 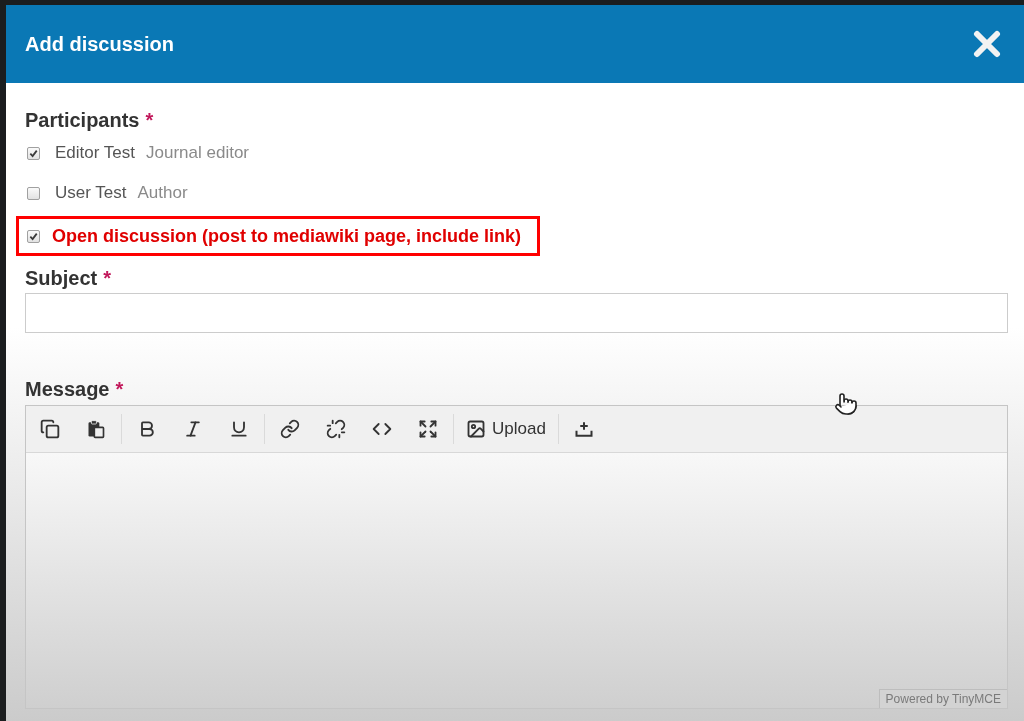 What do you see at coordinates (583, 429) in the screenshot?
I see `tray-plus-icon` at bounding box center [583, 429].